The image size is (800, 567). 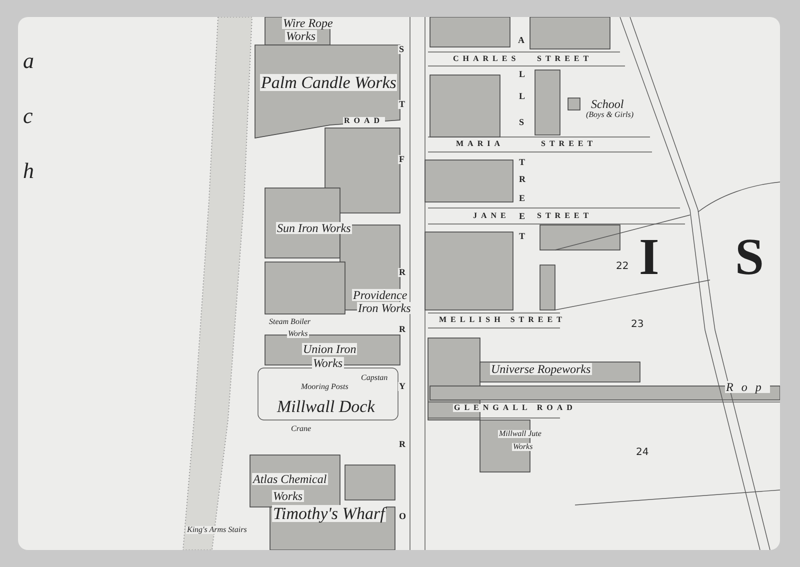 I want to click on district-letter: S, so click(x=749, y=258).